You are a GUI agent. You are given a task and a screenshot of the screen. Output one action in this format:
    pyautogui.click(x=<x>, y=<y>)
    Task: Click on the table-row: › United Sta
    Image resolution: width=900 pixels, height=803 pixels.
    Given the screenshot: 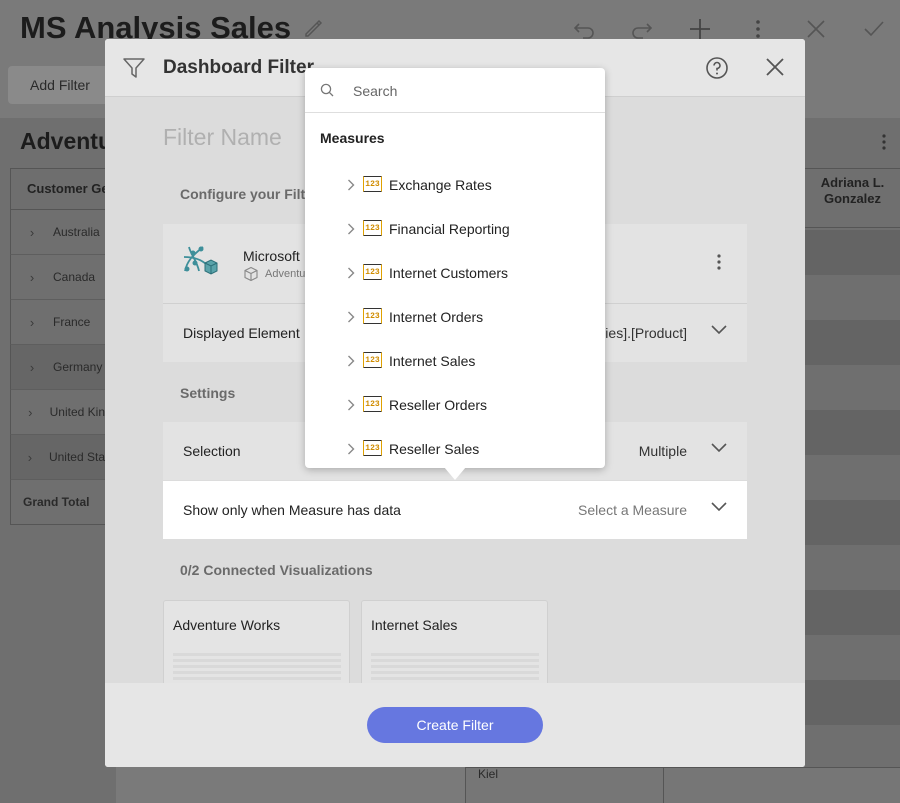 What is the action you would take?
    pyautogui.click(x=58, y=457)
    